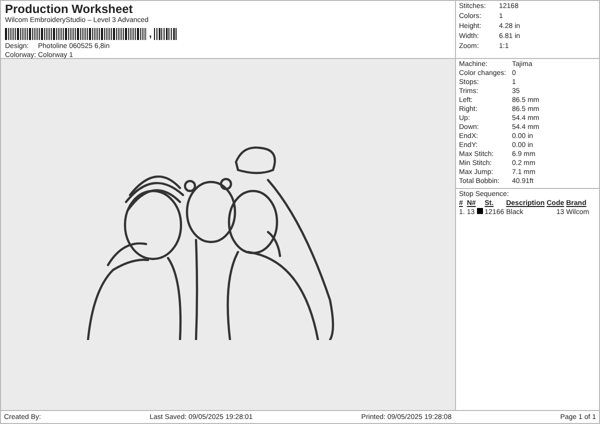  I want to click on barcode, so click(166, 34).